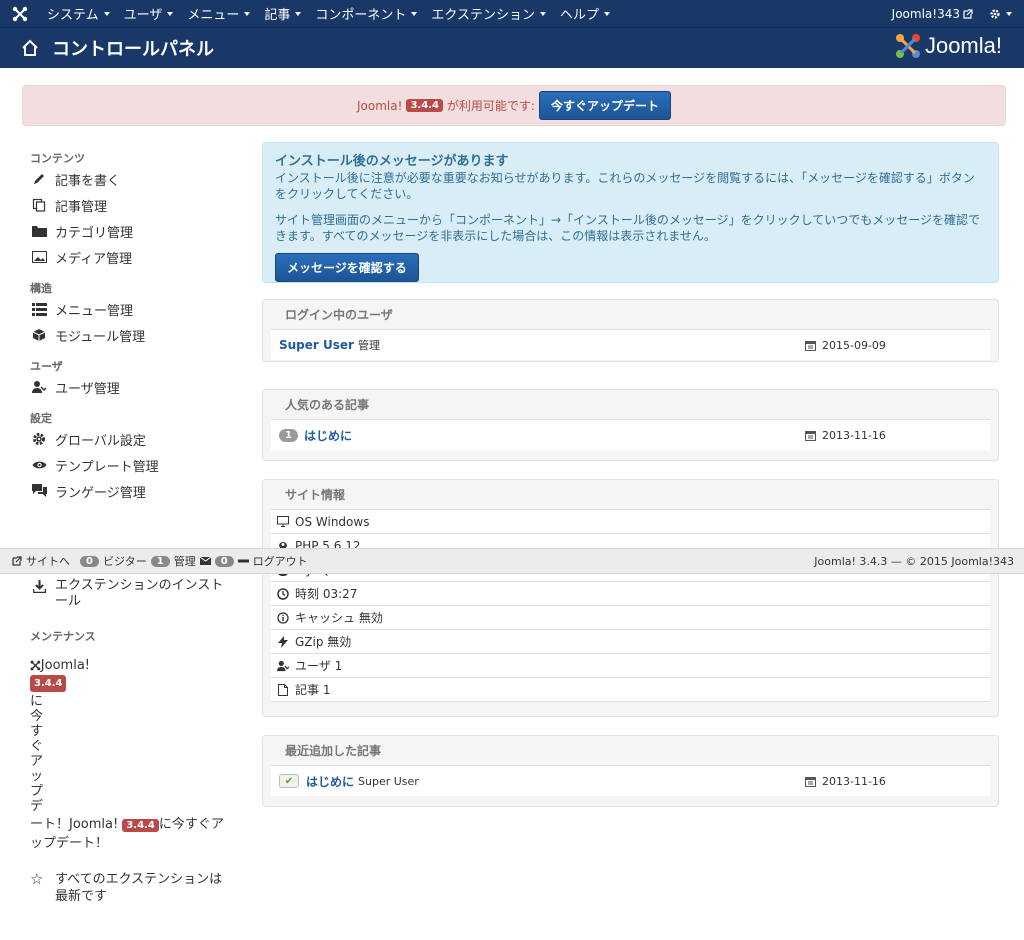 Image resolution: width=1024 pixels, height=940 pixels. I want to click on sidebar-heading-structure: 構造, so click(41, 288).